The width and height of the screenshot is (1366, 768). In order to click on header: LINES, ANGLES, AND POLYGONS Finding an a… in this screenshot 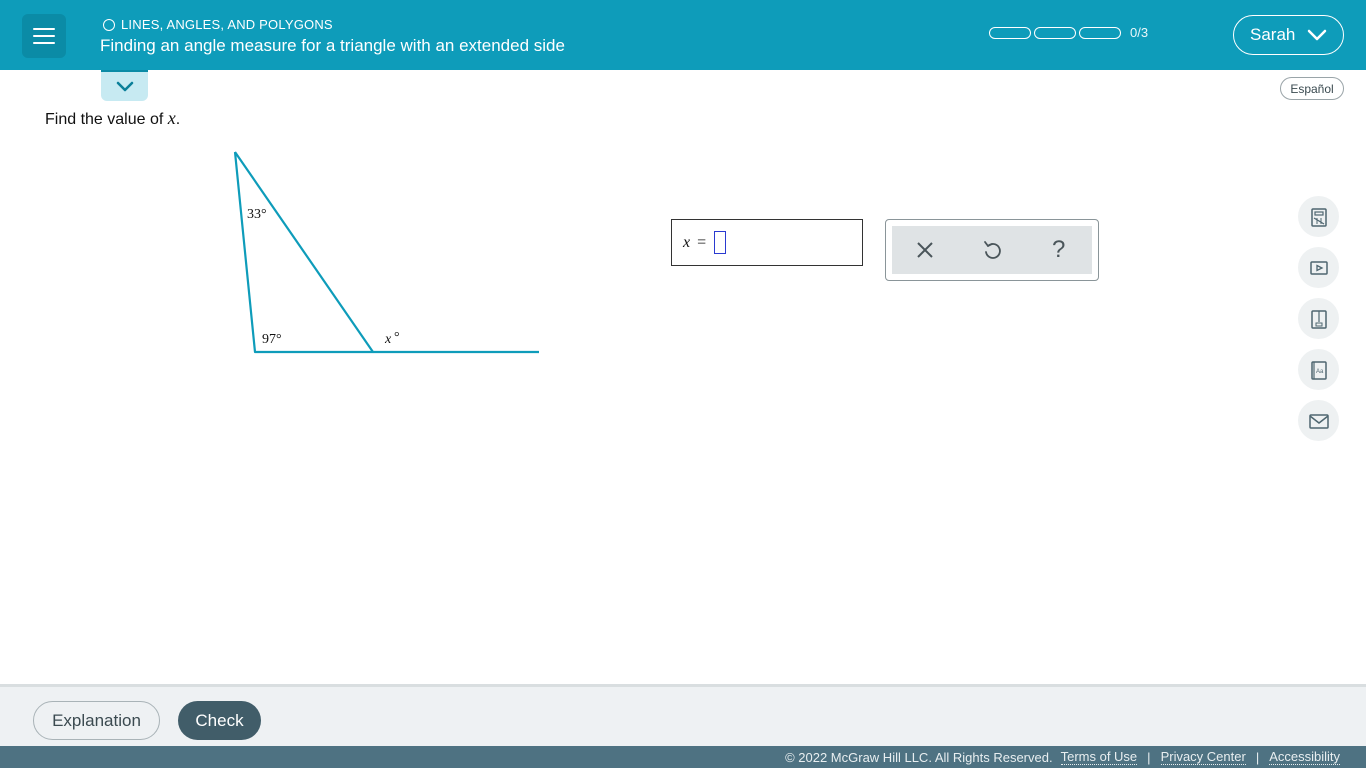, I will do `click(683, 35)`.